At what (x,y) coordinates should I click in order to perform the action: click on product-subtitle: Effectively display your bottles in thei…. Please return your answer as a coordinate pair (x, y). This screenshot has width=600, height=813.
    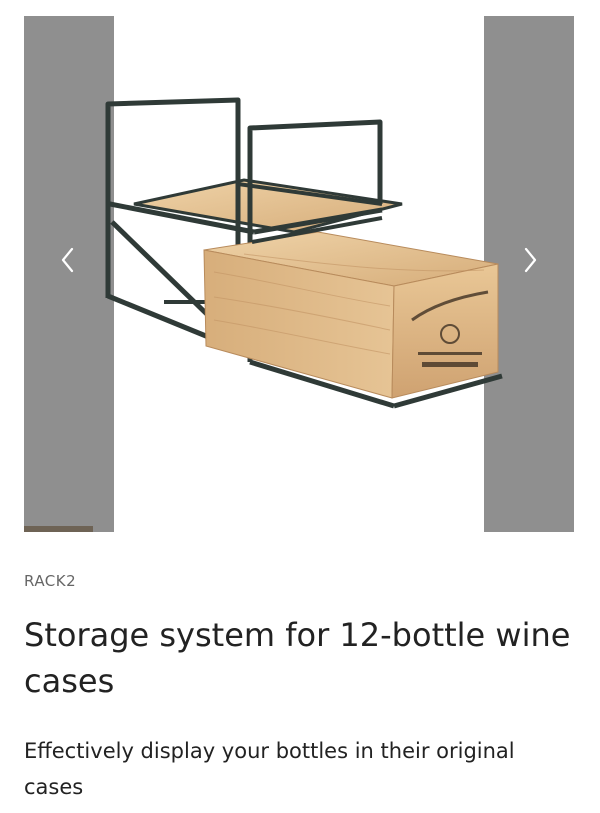
    Looking at the image, I should click on (269, 769).